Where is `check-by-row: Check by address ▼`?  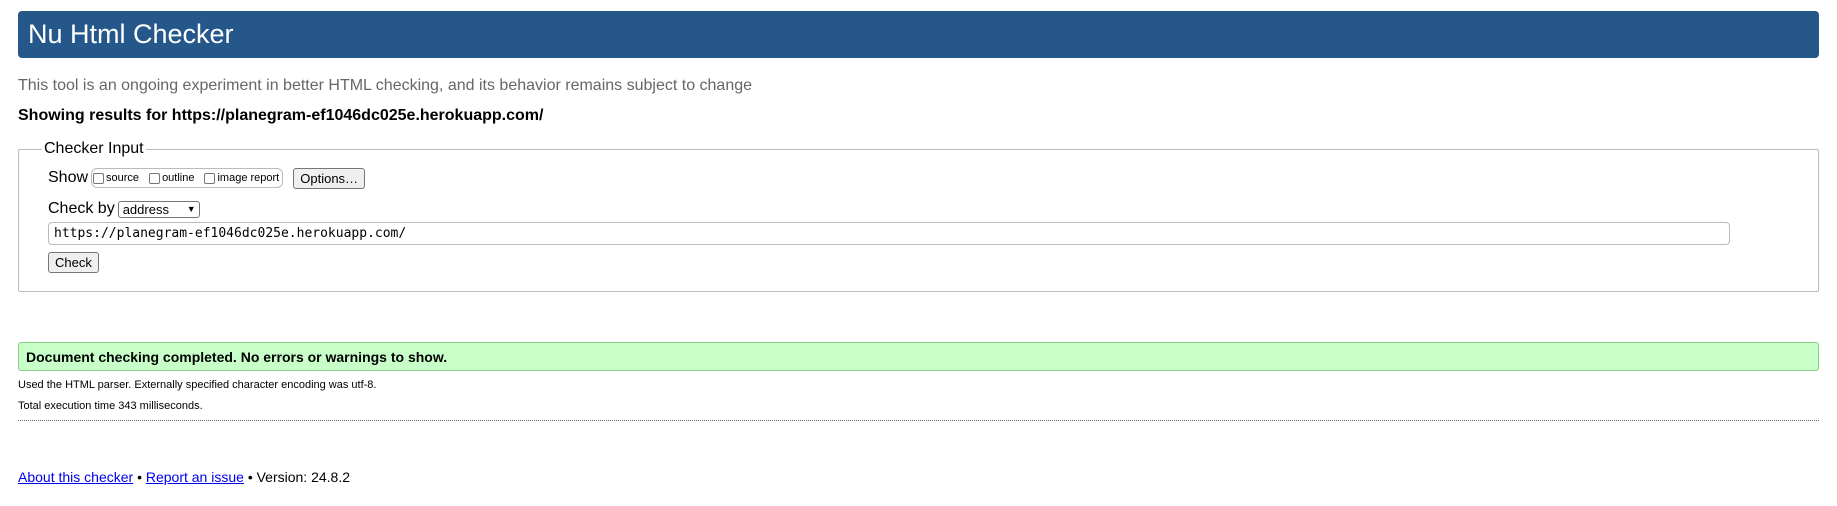
check-by-row: Check by address ▼ is located at coordinates (933, 209).